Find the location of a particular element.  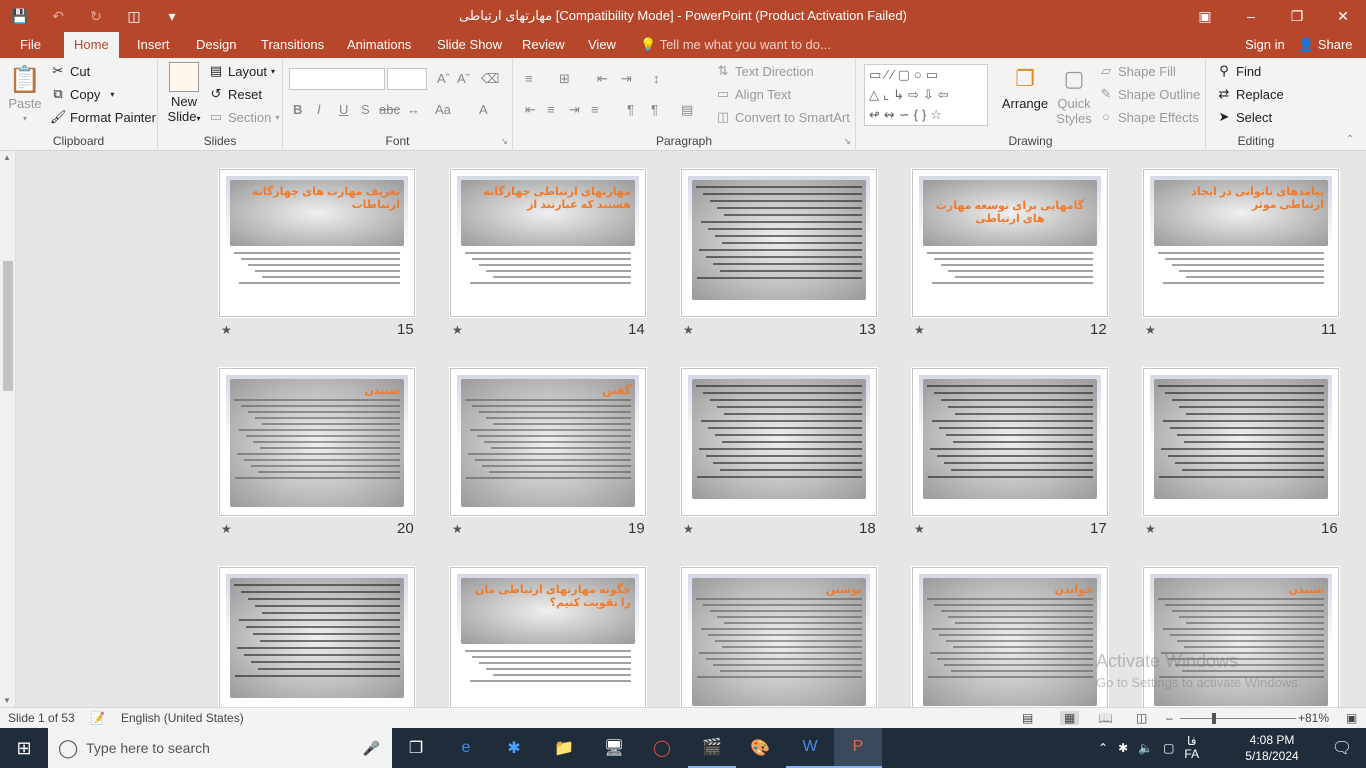

convert-smartart-button: ◫ Convert to SmartArt is located at coordinates (782, 117).